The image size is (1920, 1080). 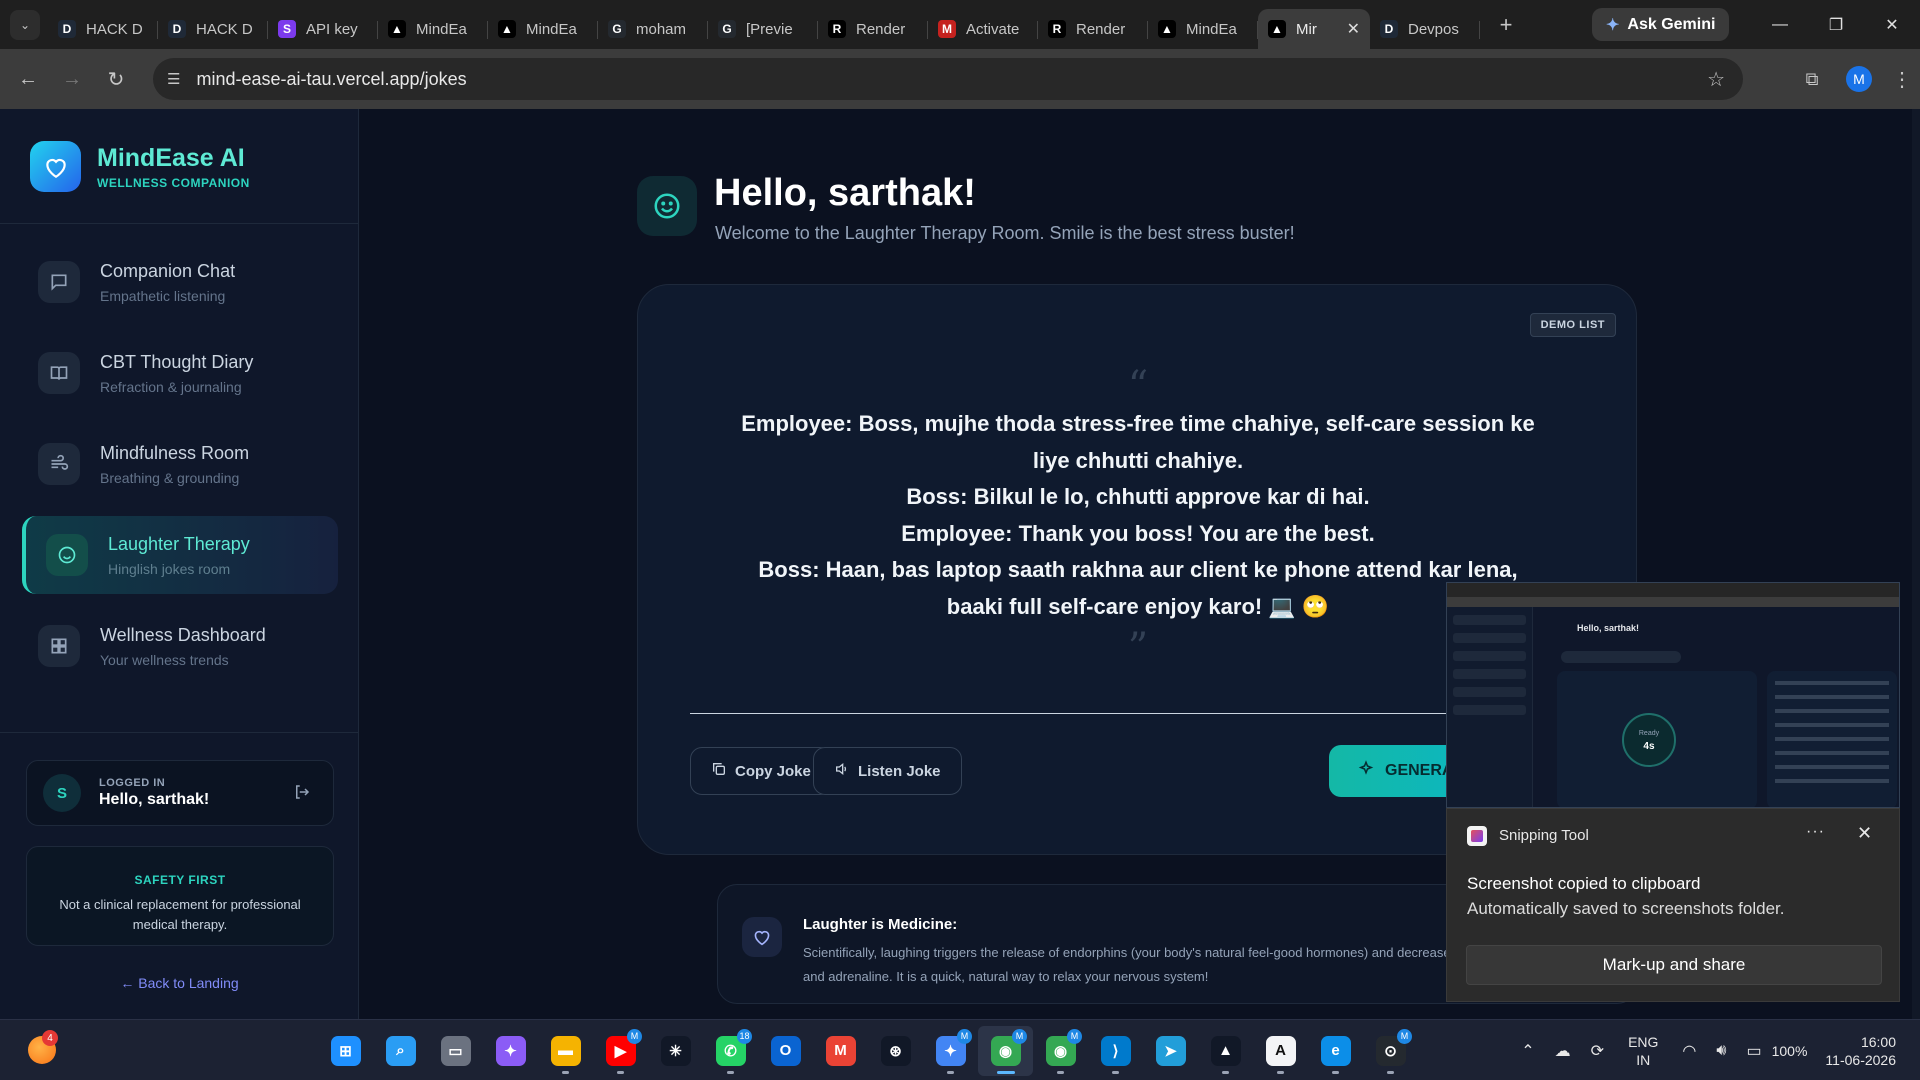 I want to click on taskbar-github: ⊙ M, so click(x=1390, y=1051).